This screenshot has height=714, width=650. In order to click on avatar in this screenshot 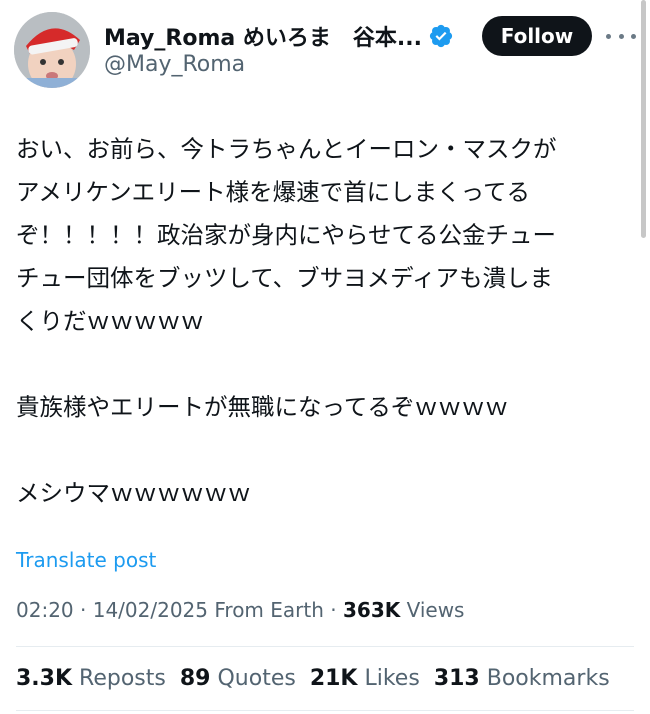, I will do `click(52, 50)`.